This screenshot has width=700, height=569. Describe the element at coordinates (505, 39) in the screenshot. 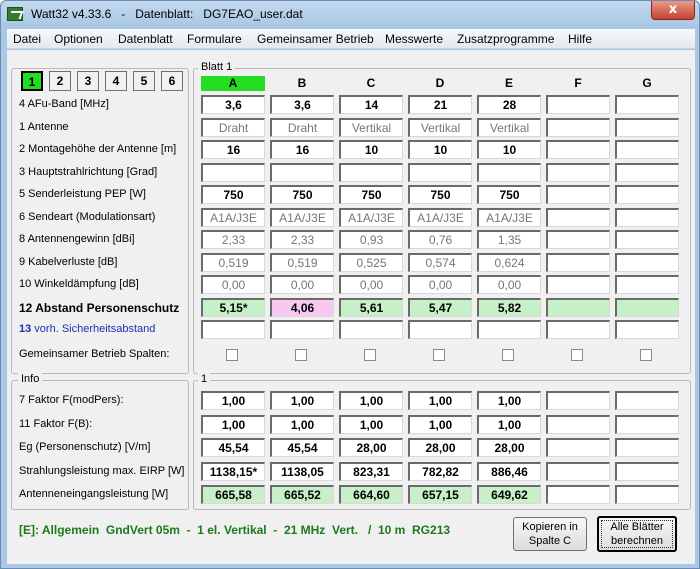

I see `menu-zusatzprogramme: Zusatzprogramme` at that location.